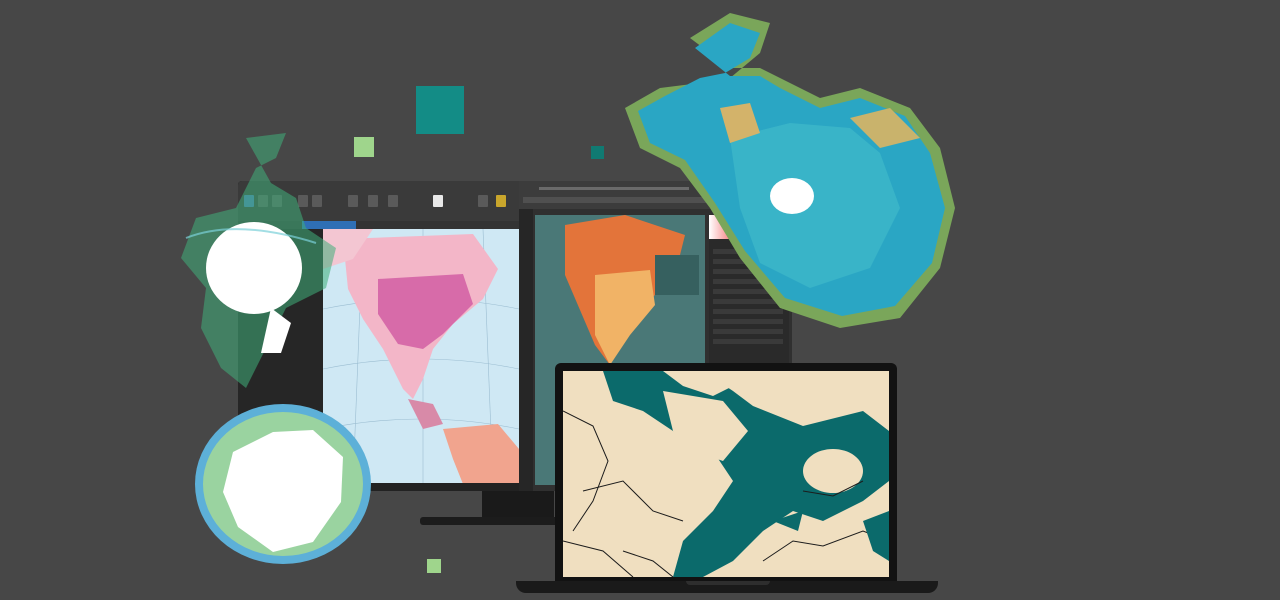  I want to click on coastline-map-icon, so click(726, 474).